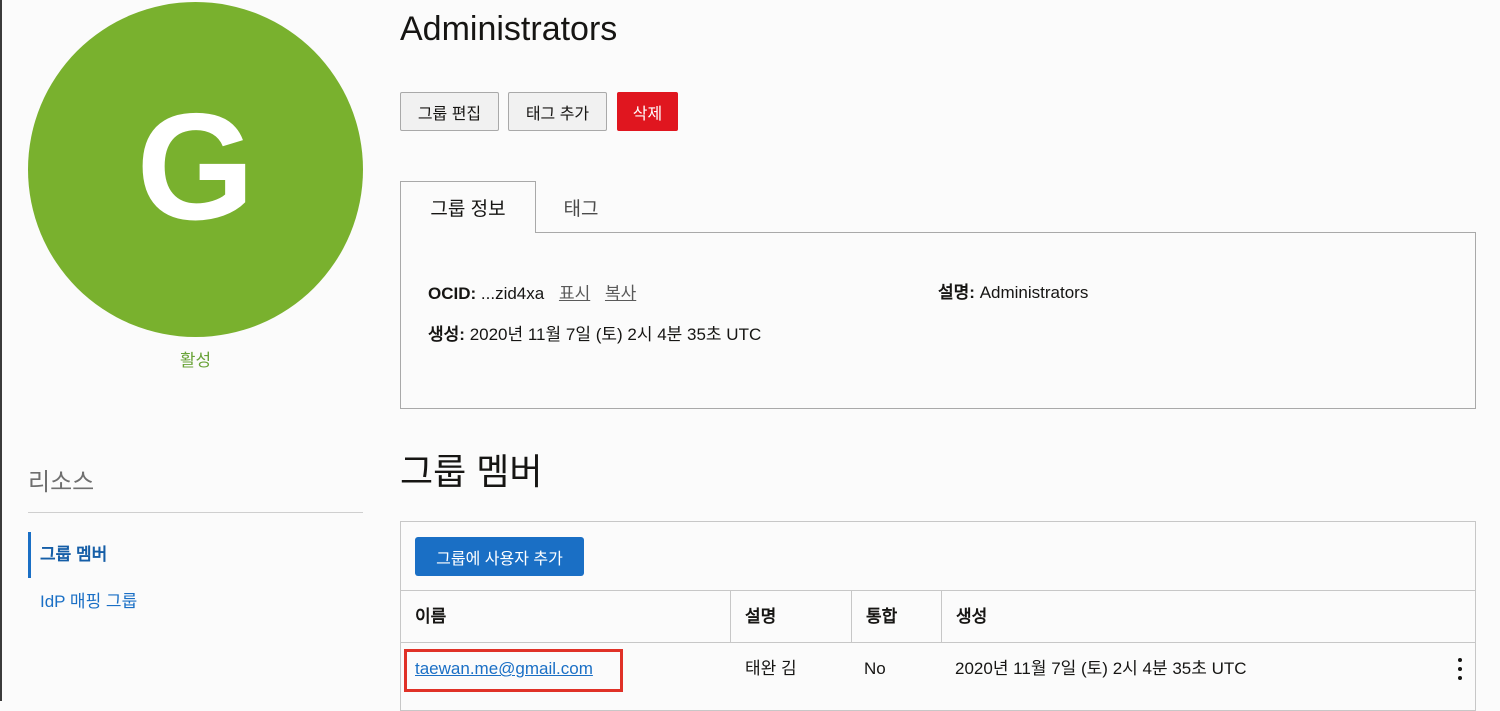 The image size is (1500, 711). Describe the element at coordinates (1034, 292) in the screenshot. I see `description-value: Administrators` at that location.